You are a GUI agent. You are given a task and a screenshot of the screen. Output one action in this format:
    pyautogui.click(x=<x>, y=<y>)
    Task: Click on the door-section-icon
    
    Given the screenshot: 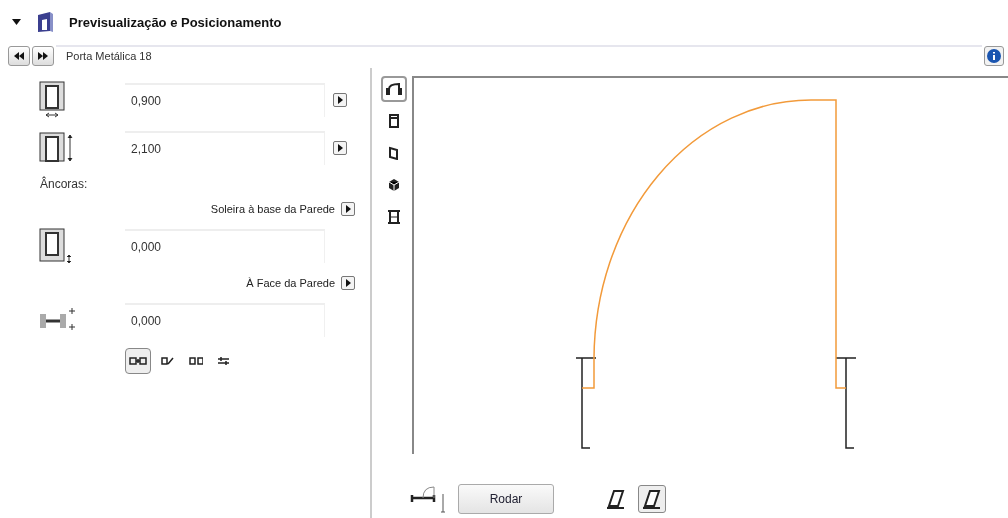 What is the action you would take?
    pyautogui.click(x=394, y=217)
    